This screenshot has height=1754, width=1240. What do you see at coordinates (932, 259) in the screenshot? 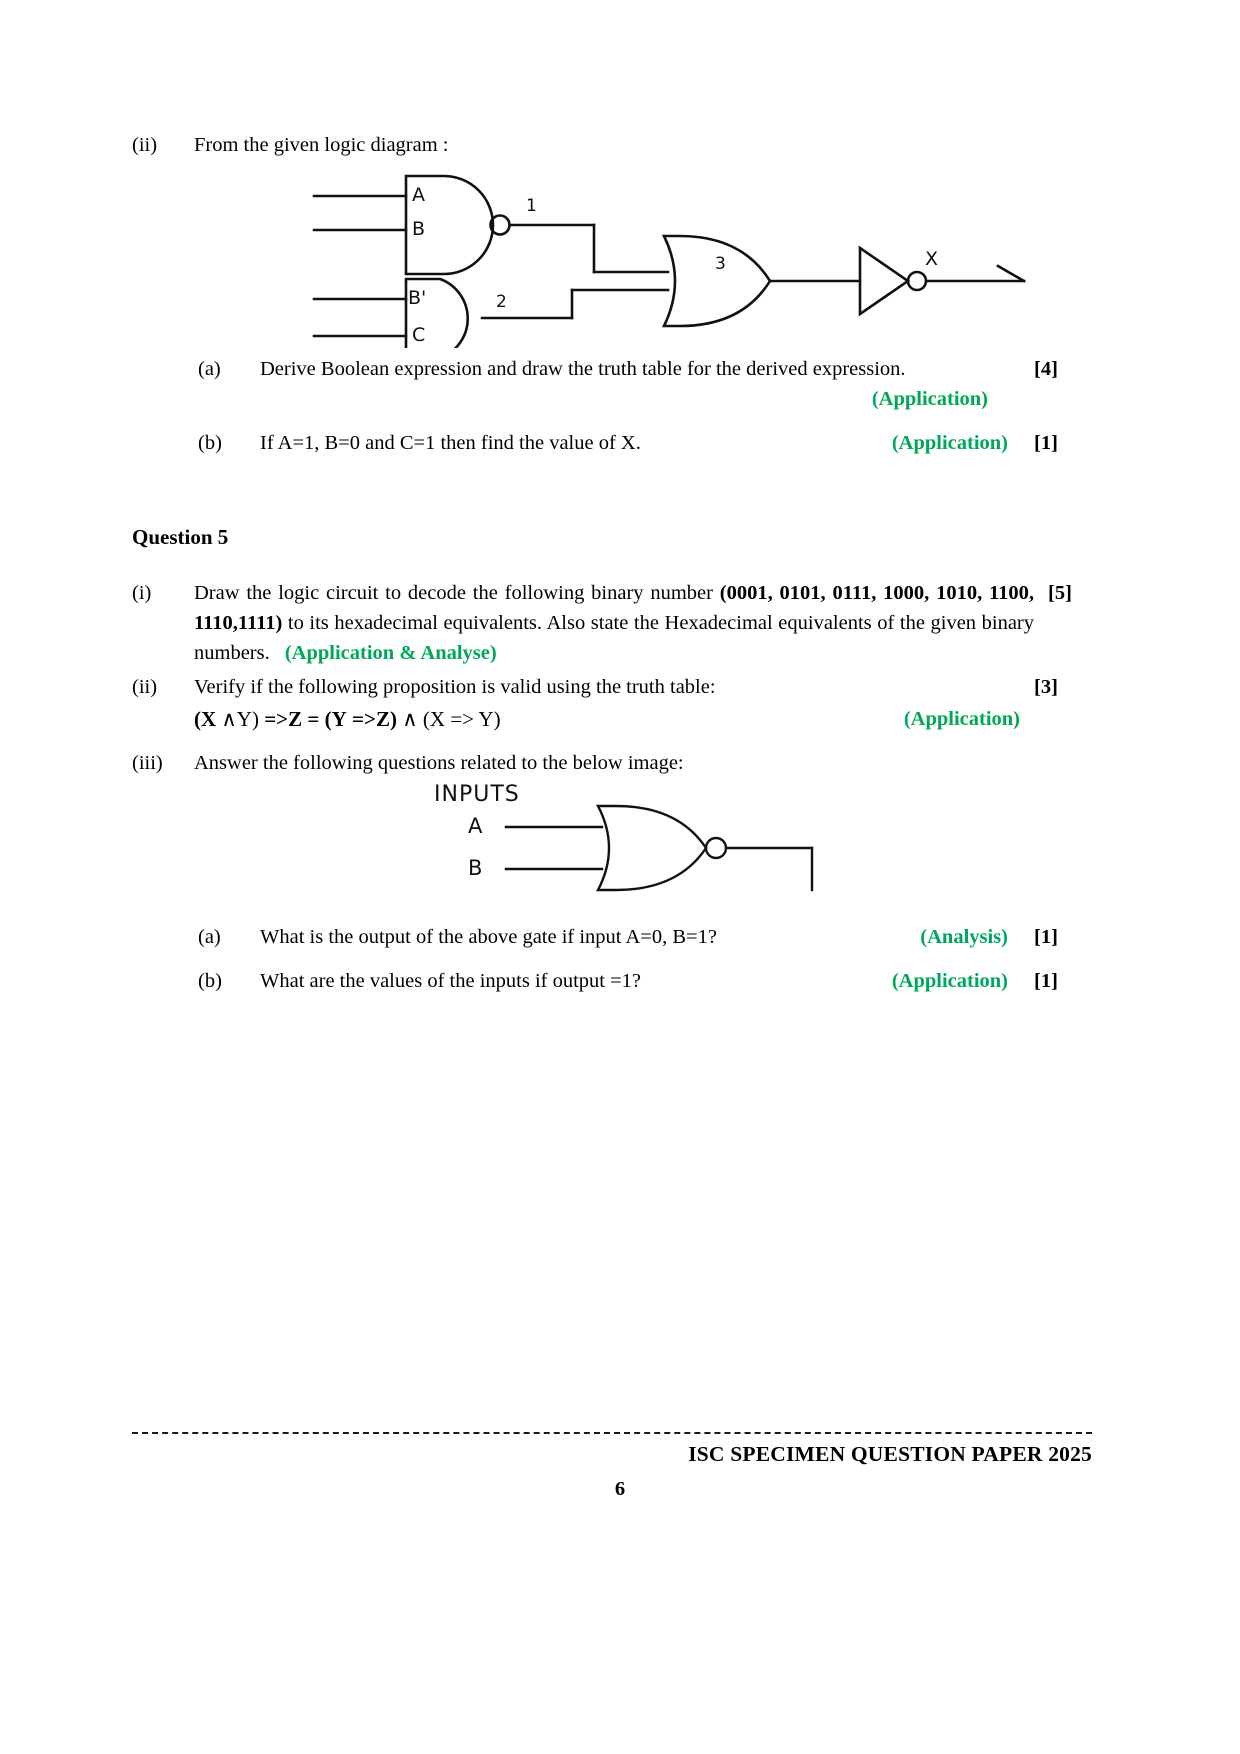
I see `diagram1-output-x: X` at bounding box center [932, 259].